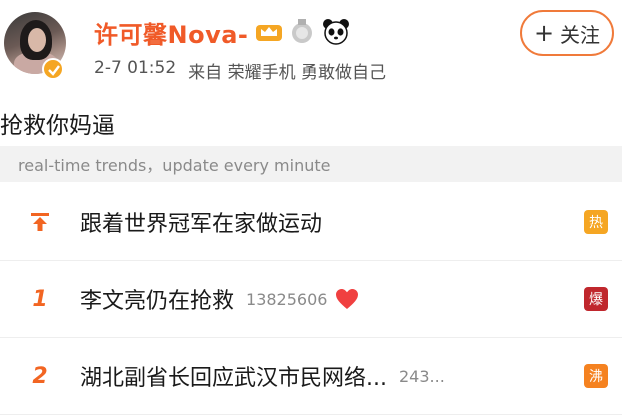  I want to click on verified-badge-icon, so click(53, 69).